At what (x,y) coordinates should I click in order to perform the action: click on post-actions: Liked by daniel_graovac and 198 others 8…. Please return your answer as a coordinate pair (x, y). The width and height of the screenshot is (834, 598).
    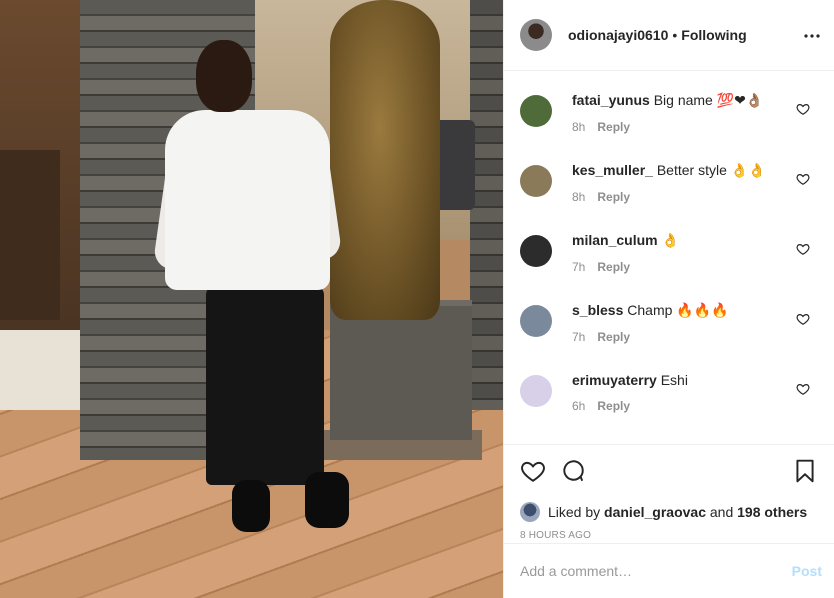
    Looking at the image, I should click on (669, 492).